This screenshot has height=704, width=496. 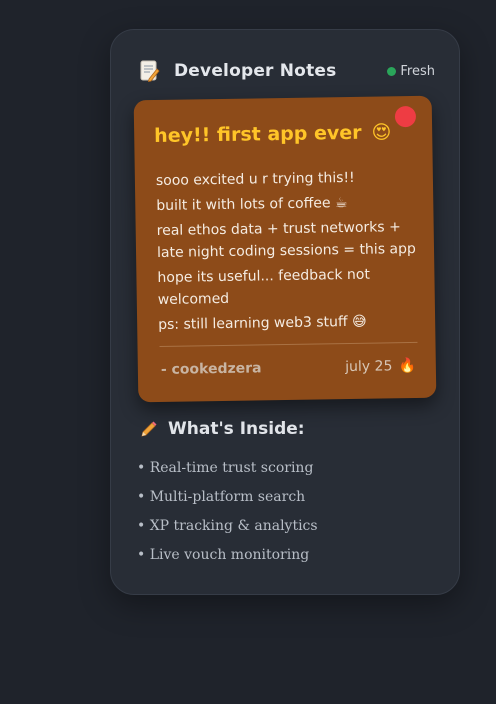 I want to click on feature-item: • Real-time trust scoring, so click(x=225, y=468).